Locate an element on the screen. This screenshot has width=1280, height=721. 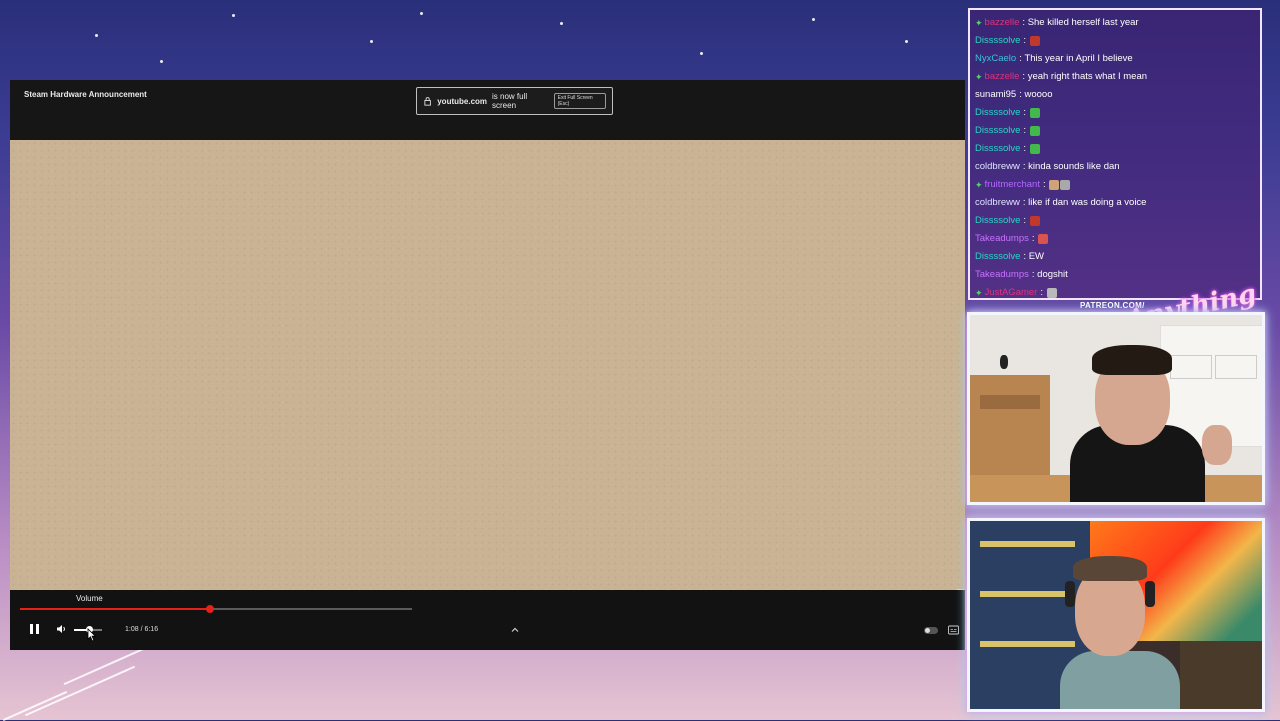
chat-text: She killed herself last year is located at coordinates (1083, 22).